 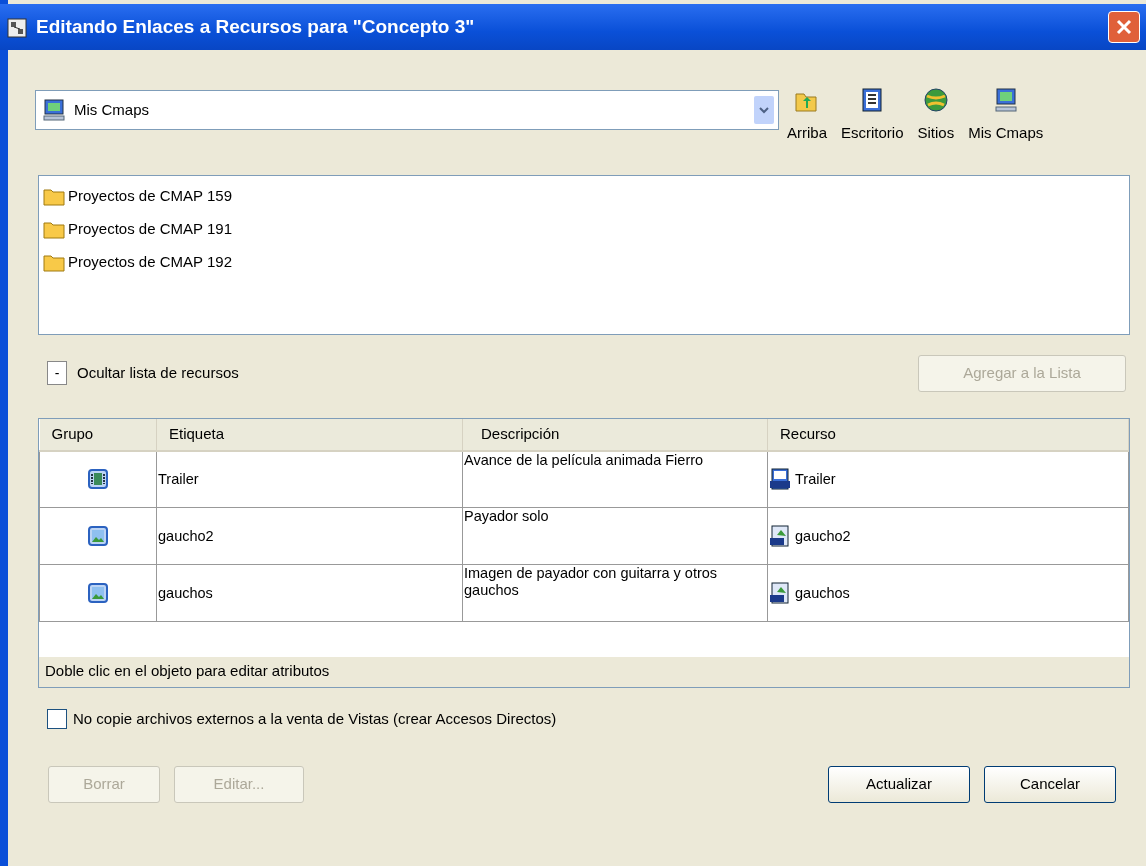 What do you see at coordinates (255, 26) in the screenshot?
I see `window-title: Editando Enlaces a Recursos para "Concepto 3"` at bounding box center [255, 26].